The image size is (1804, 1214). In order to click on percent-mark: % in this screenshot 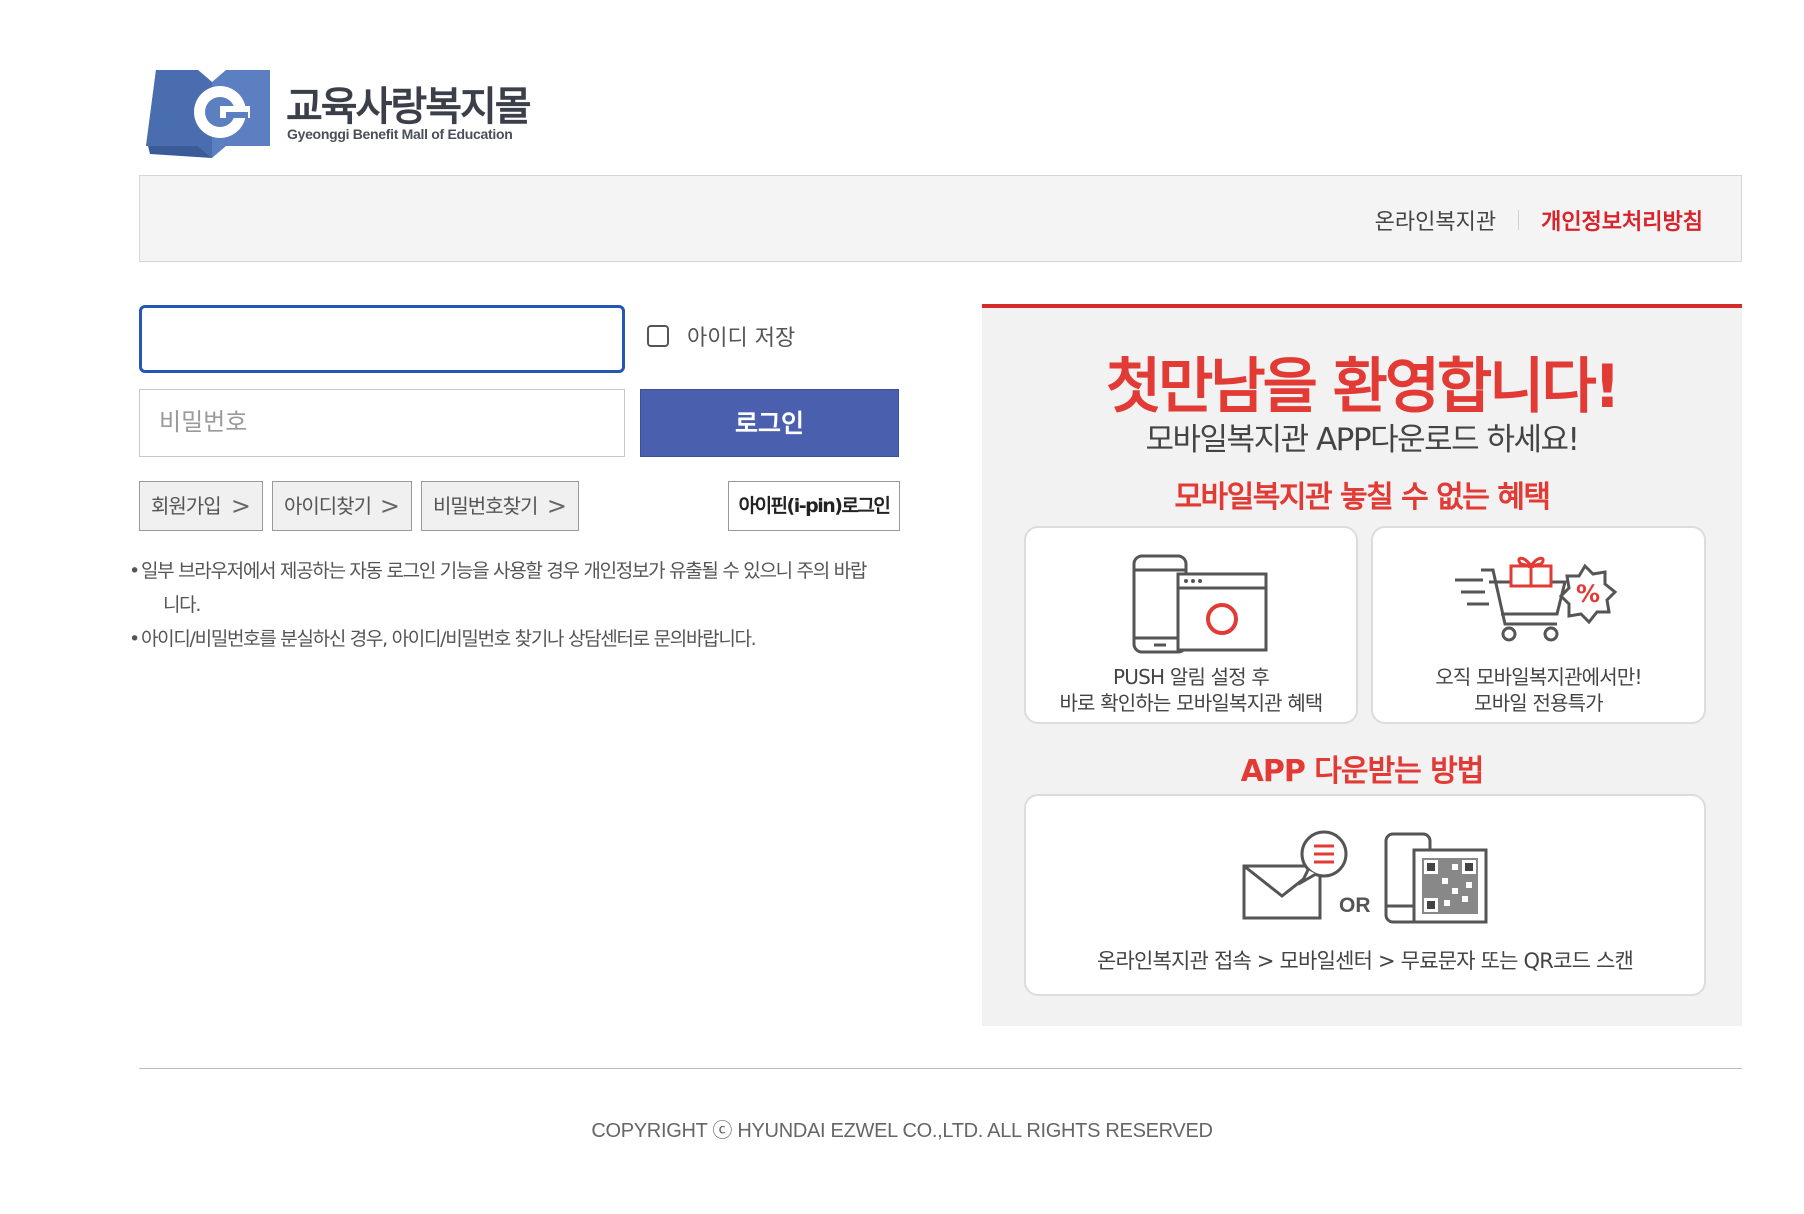, I will do `click(1588, 594)`.